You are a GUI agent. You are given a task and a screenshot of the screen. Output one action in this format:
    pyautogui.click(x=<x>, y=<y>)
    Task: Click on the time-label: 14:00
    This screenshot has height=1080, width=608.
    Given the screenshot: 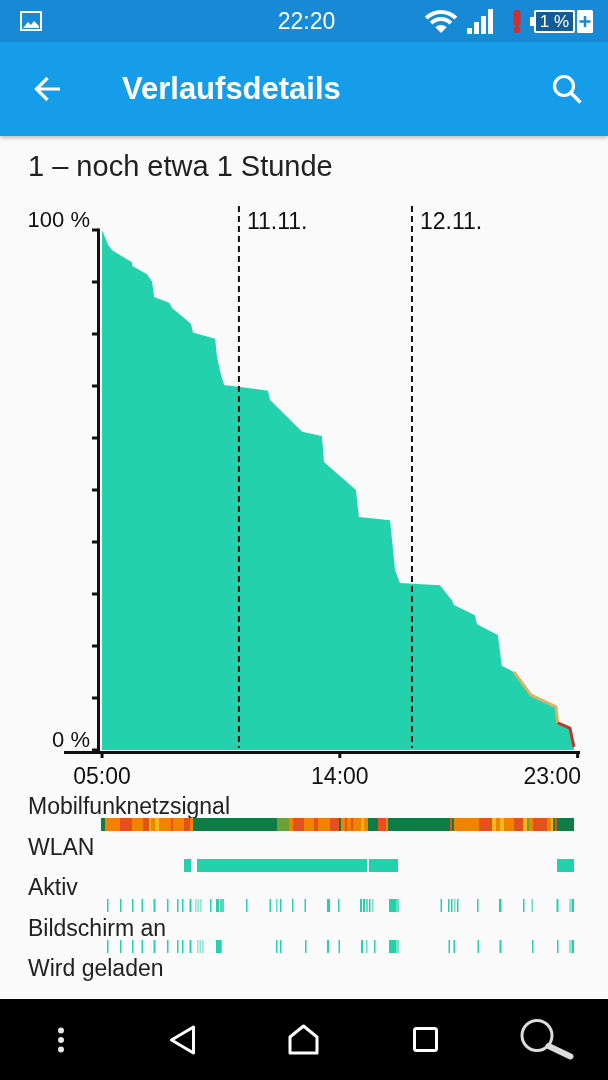 What is the action you would take?
    pyautogui.click(x=340, y=776)
    